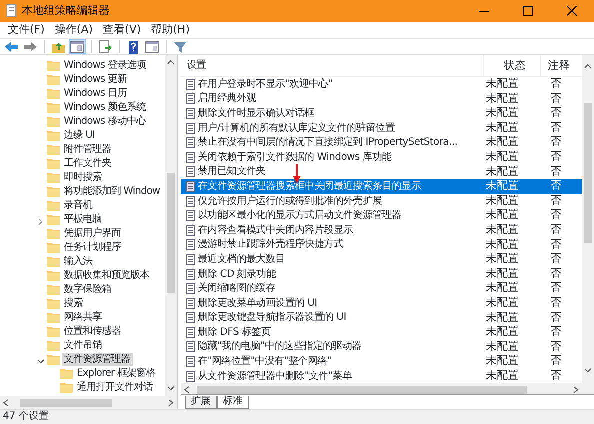 The image size is (594, 424). I want to click on tree-pane-icon, so click(77, 46).